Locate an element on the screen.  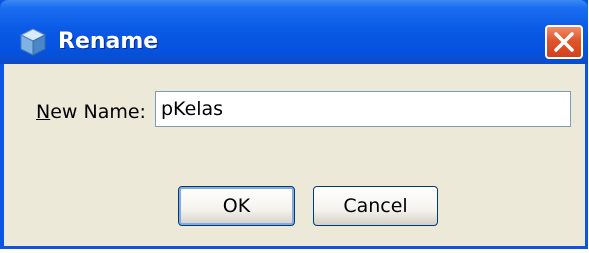
ok-button: OK is located at coordinates (236, 206).